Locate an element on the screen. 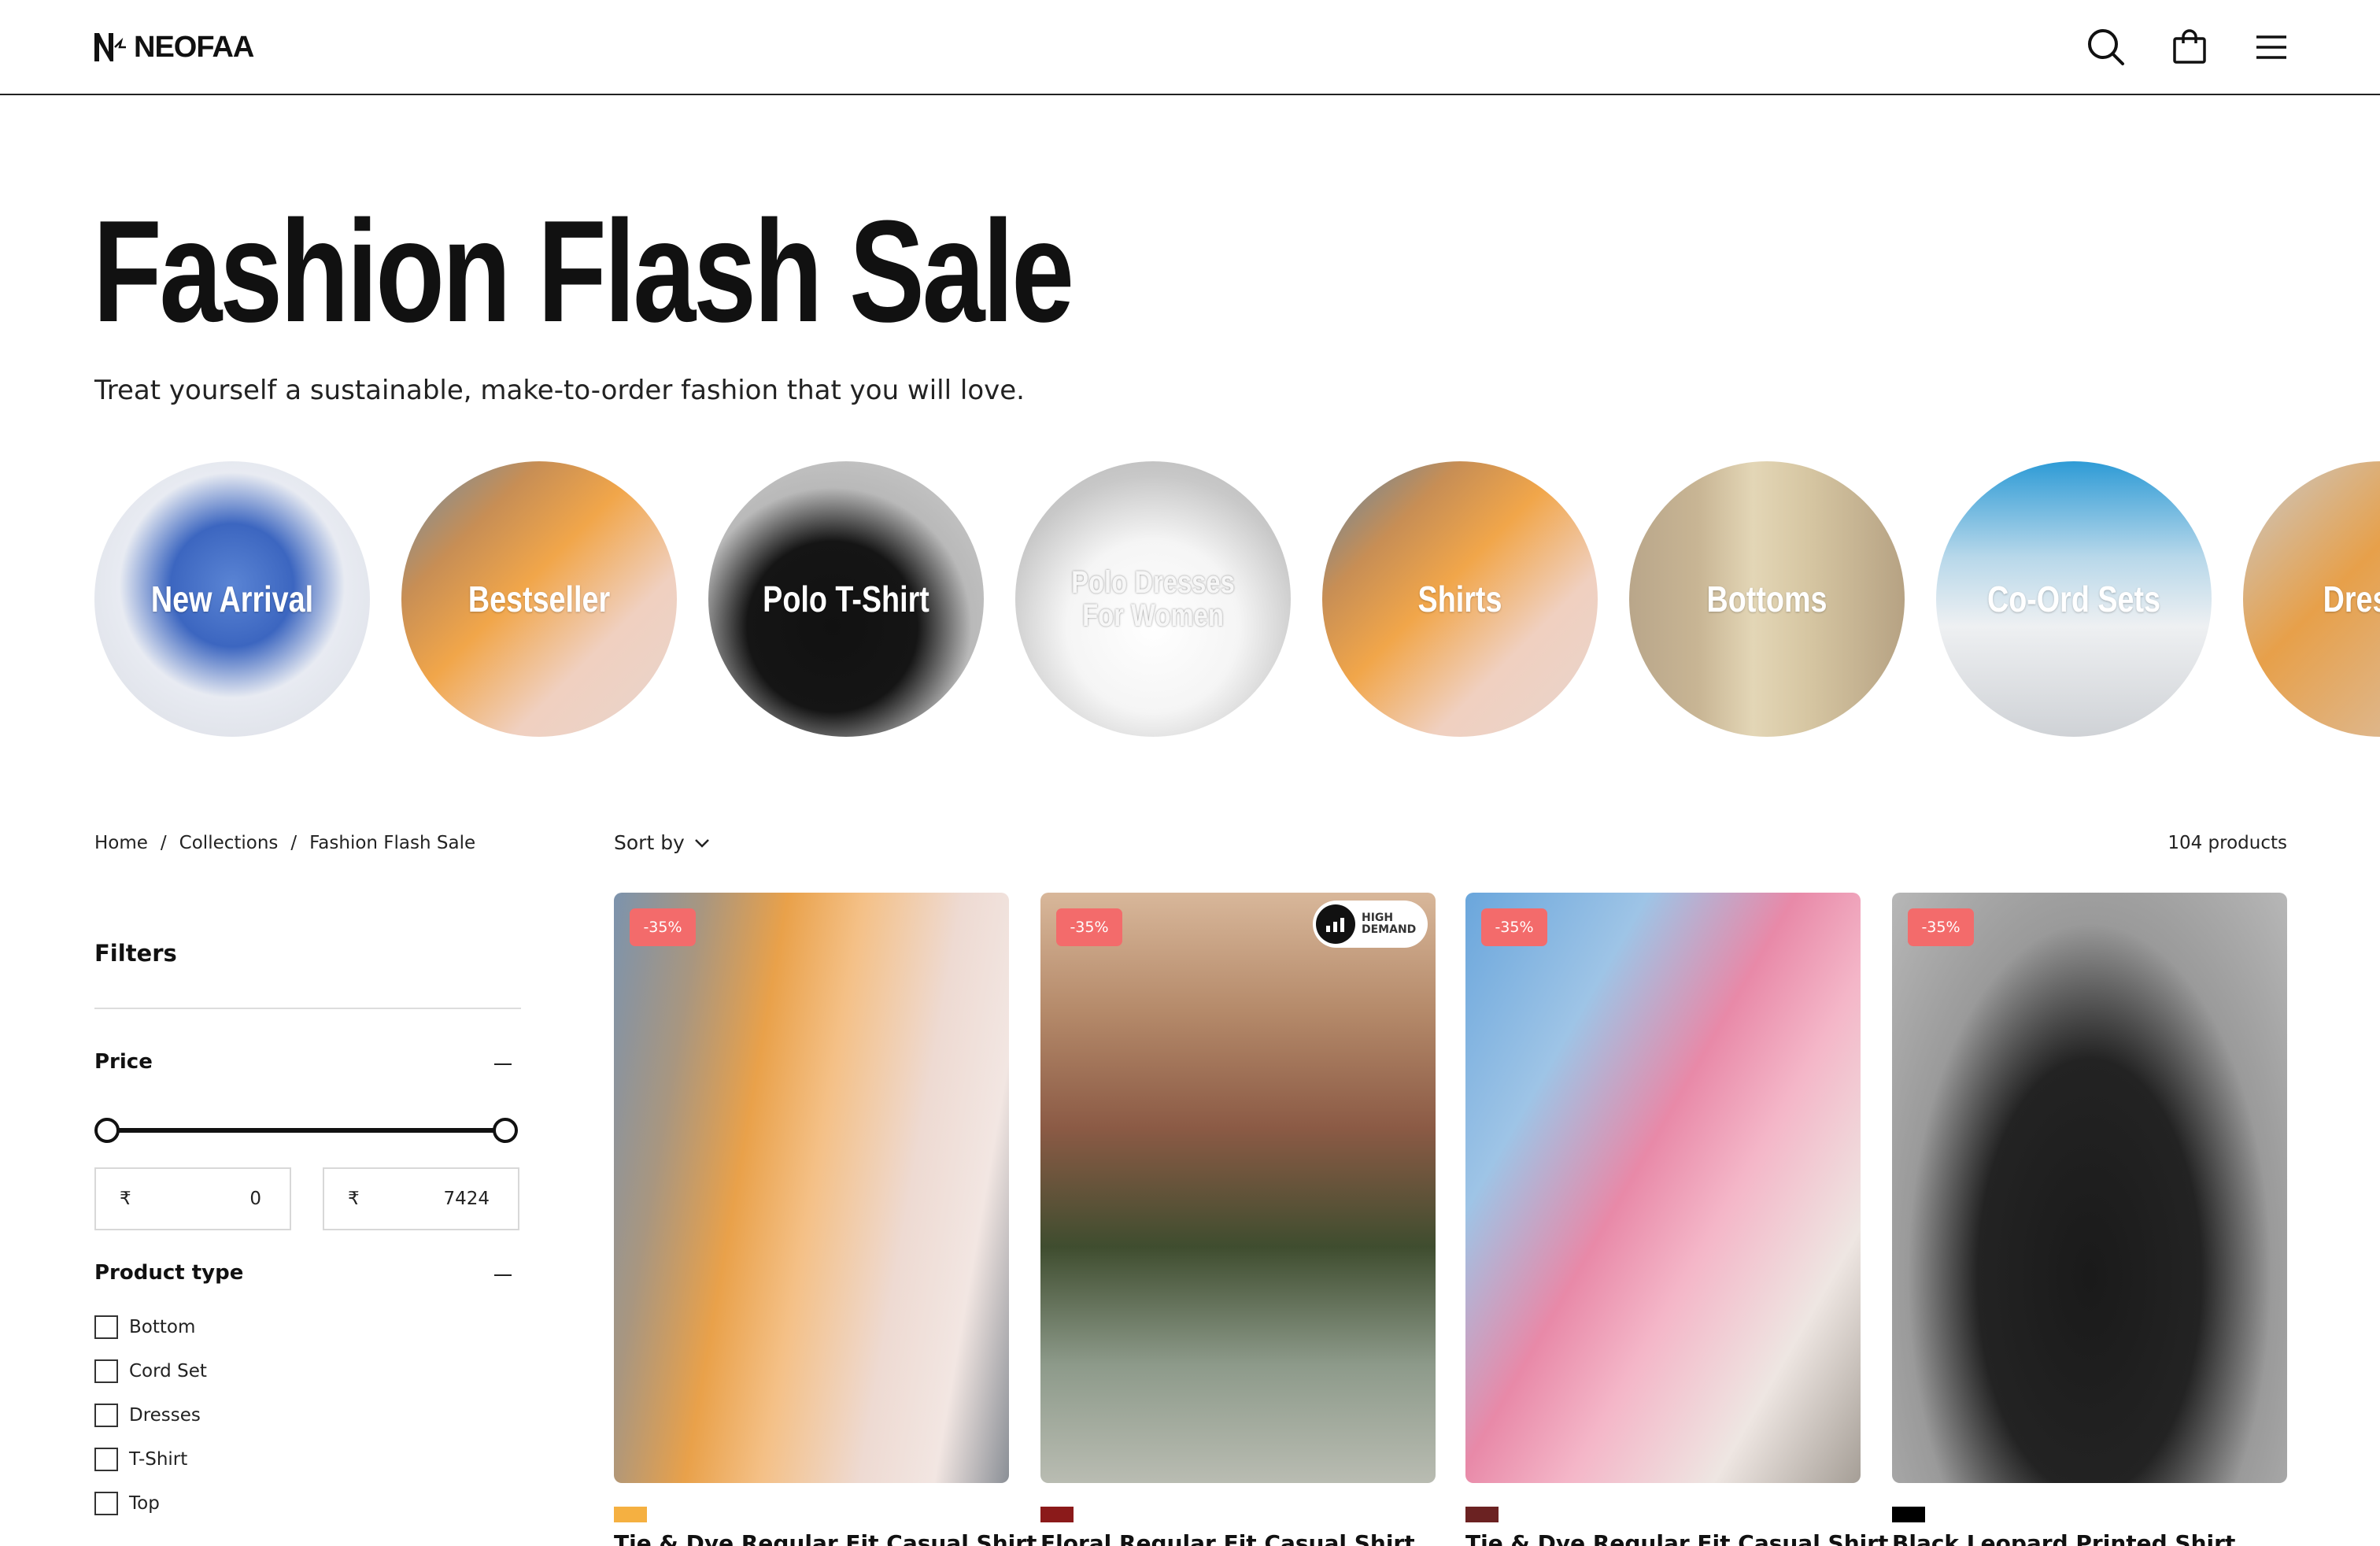 The image size is (2380, 1546). filter-option-label: Dresses is located at coordinates (165, 1415).